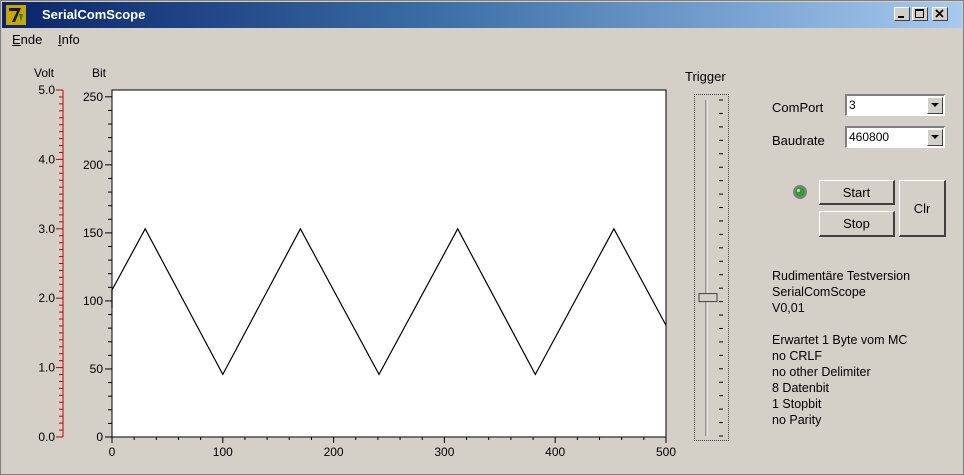 This screenshot has width=964, height=475. Describe the element at coordinates (482, 39) in the screenshot. I see `menu-bar: Ende Info` at that location.